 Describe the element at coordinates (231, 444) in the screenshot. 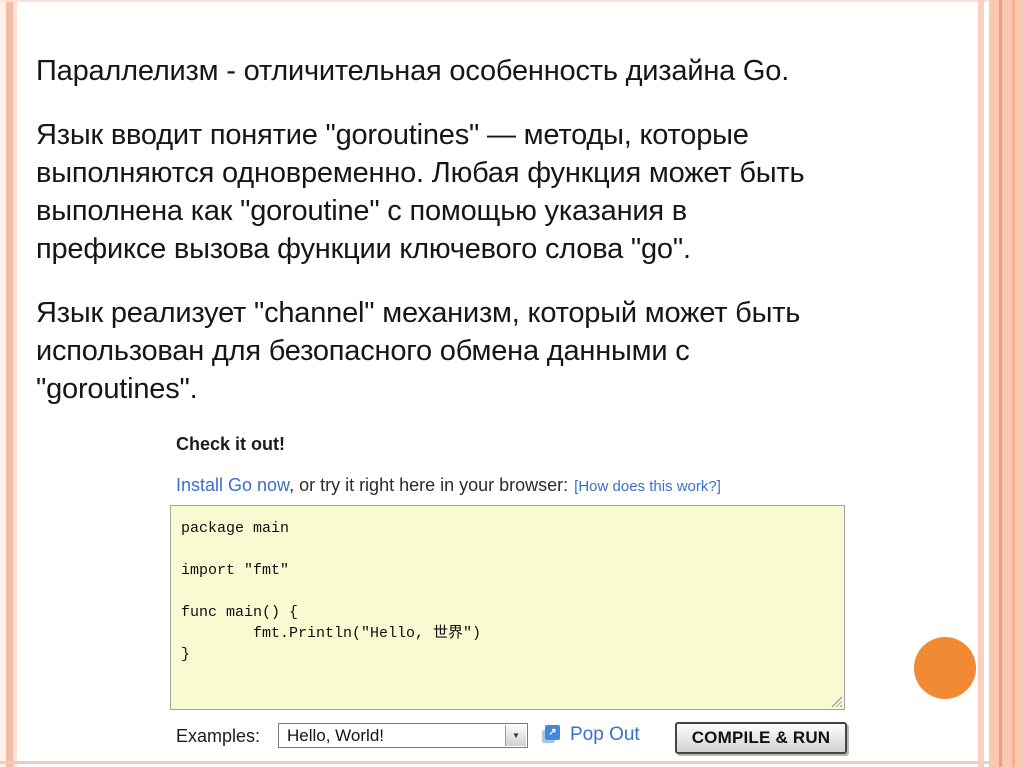

I see `widget-heading: Check it out!` at that location.